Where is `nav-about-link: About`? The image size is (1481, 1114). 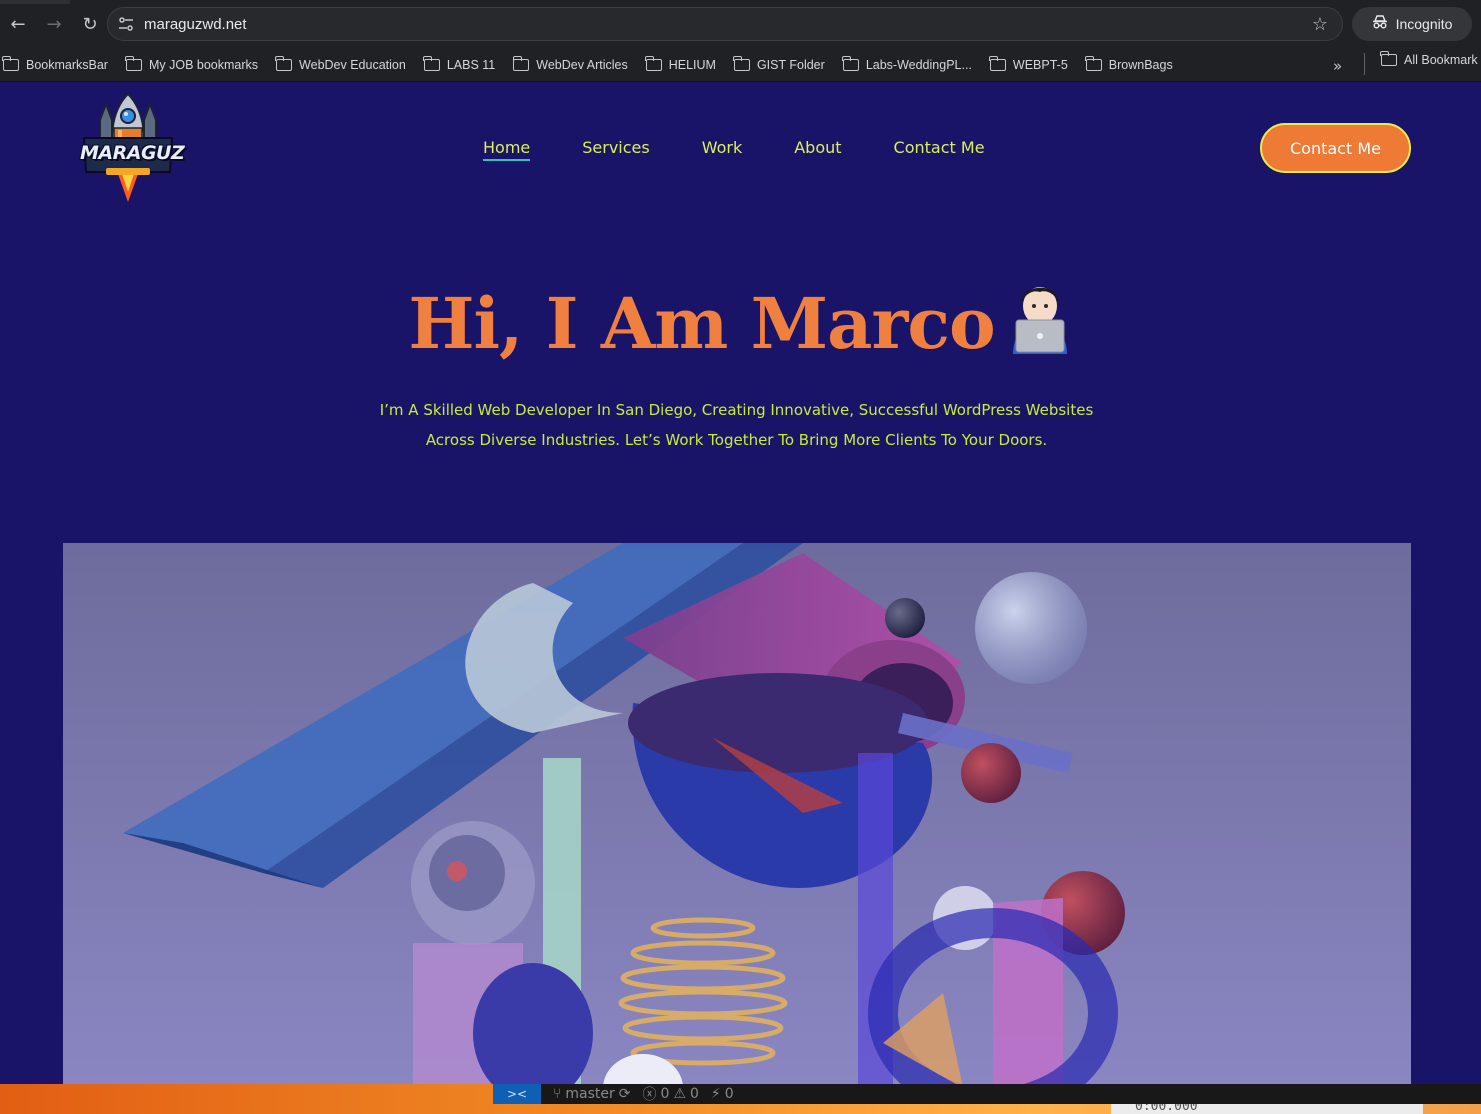 nav-about-link: About is located at coordinates (817, 149).